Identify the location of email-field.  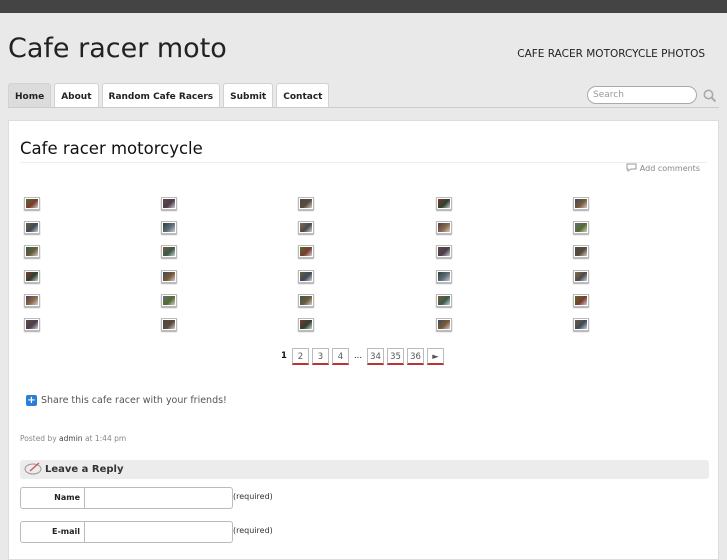
(159, 532).